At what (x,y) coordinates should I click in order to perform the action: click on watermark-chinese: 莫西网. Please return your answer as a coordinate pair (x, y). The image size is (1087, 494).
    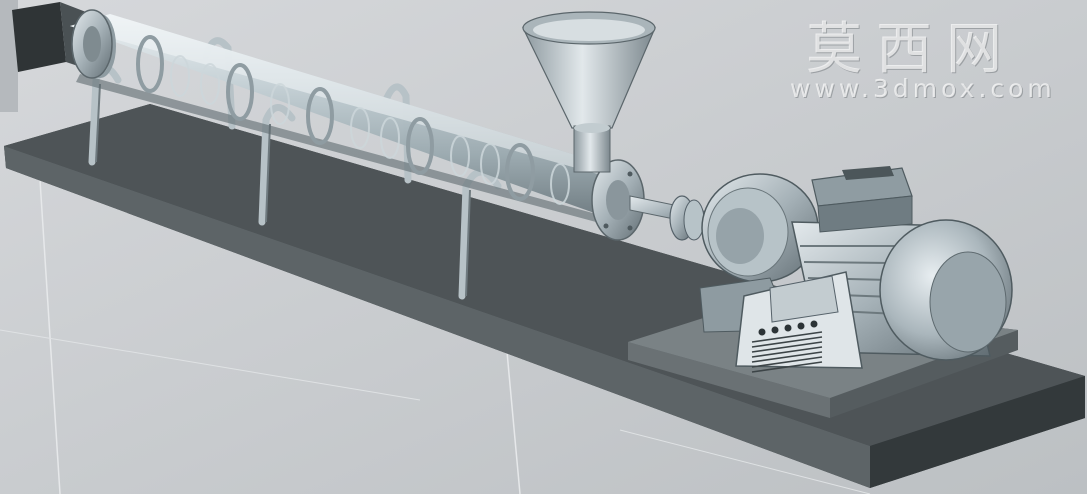
    Looking at the image, I should click on (911, 49).